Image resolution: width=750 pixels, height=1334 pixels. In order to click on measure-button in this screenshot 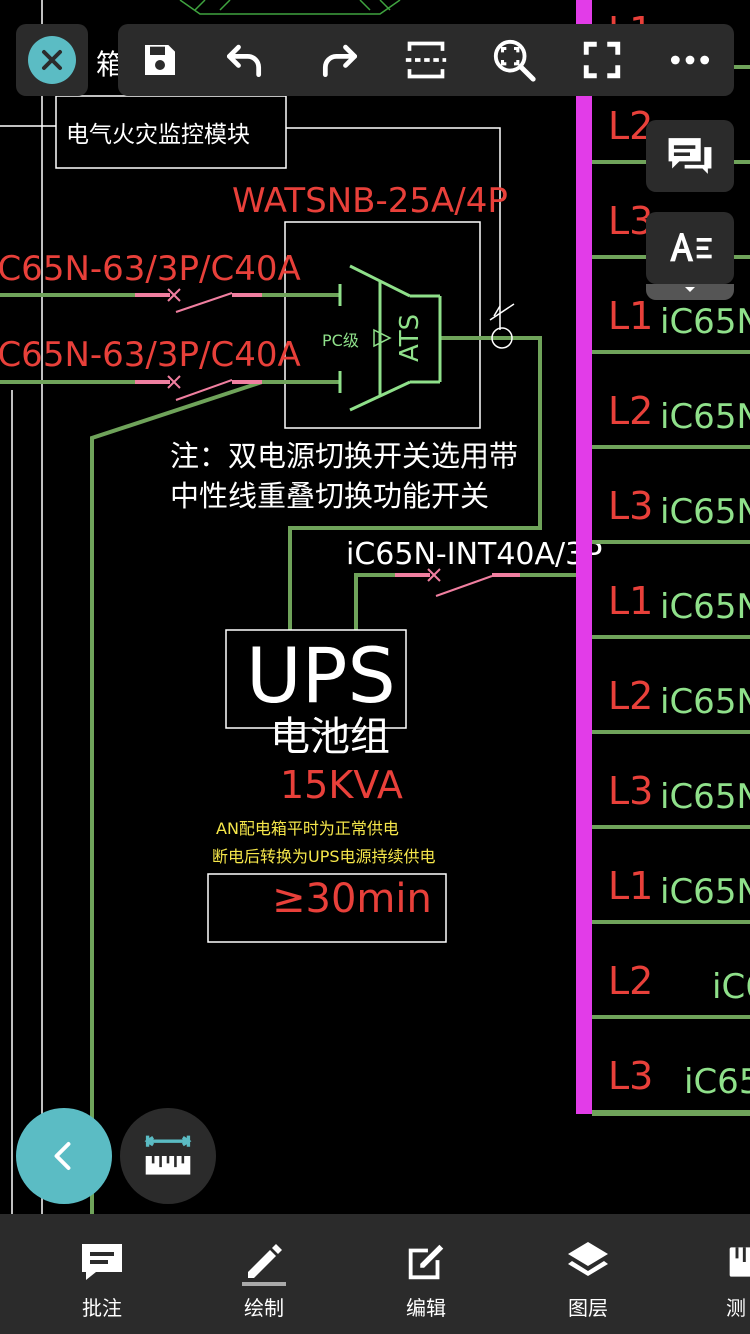, I will do `click(168, 1156)`.